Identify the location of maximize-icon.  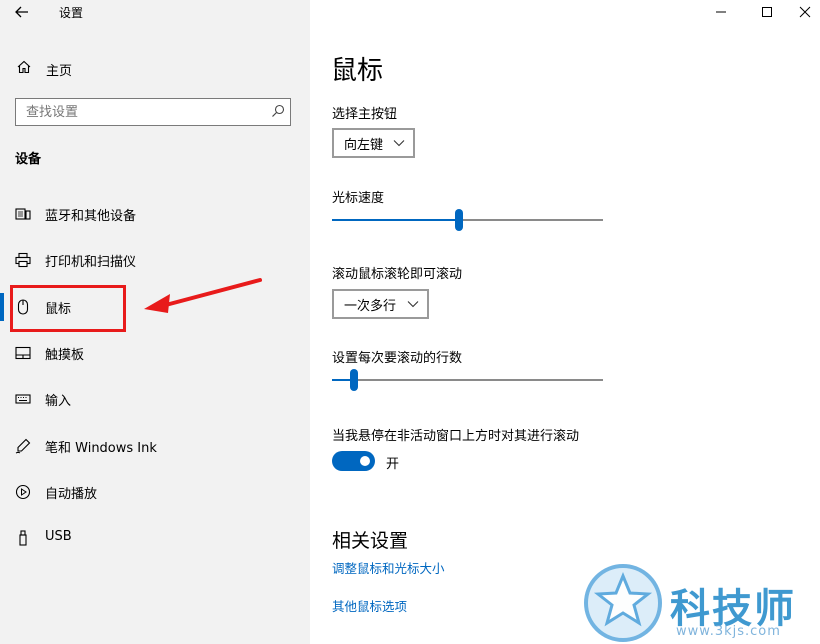
(767, 12).